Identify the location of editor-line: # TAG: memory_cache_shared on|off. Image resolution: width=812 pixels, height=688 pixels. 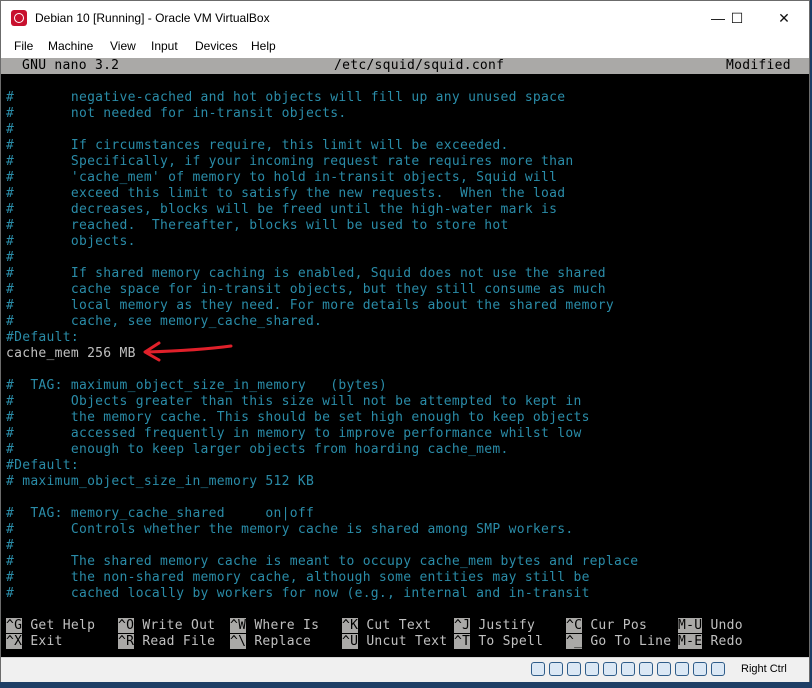
(160, 513).